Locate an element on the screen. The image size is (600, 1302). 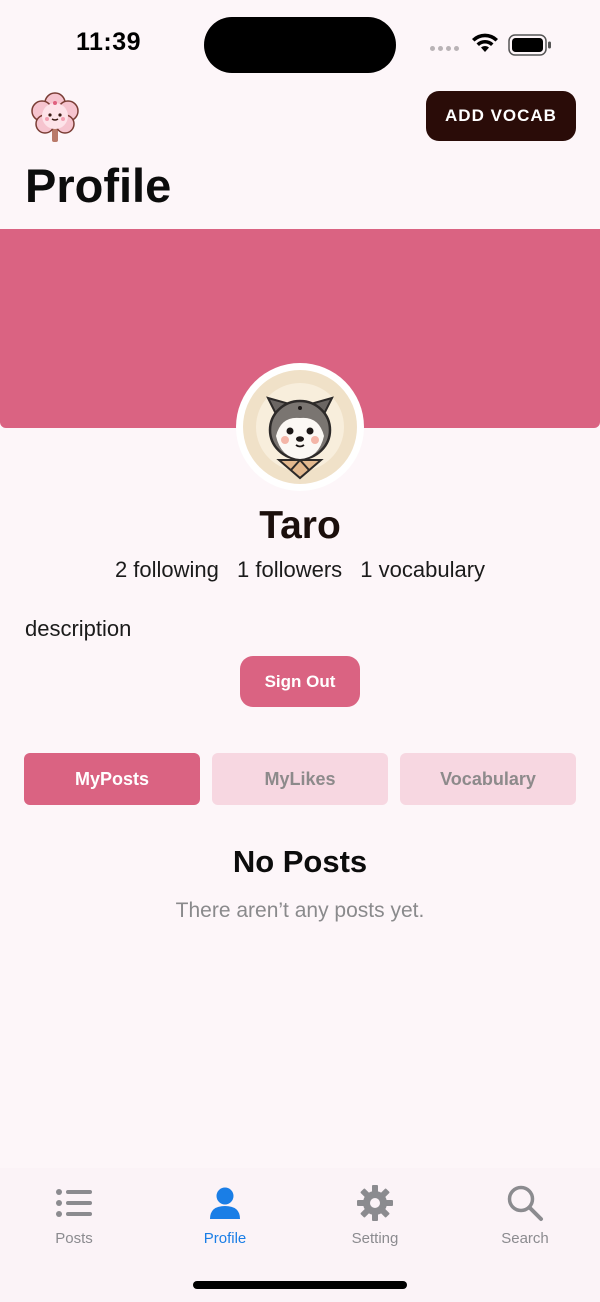
search-icon is located at coordinates (525, 1203).